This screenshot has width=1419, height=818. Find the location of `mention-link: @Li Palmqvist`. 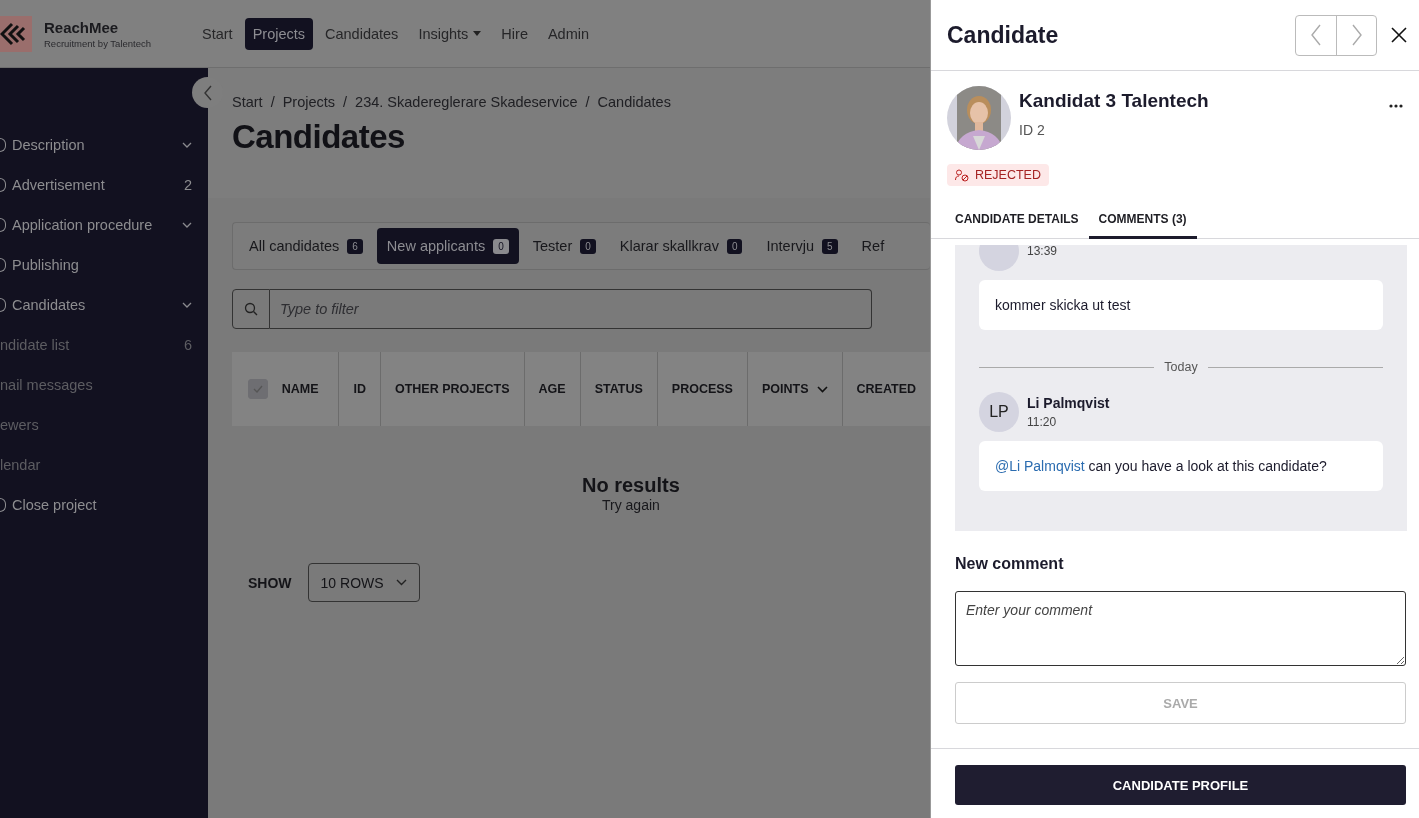

mention-link: @Li Palmqvist is located at coordinates (1040, 466).